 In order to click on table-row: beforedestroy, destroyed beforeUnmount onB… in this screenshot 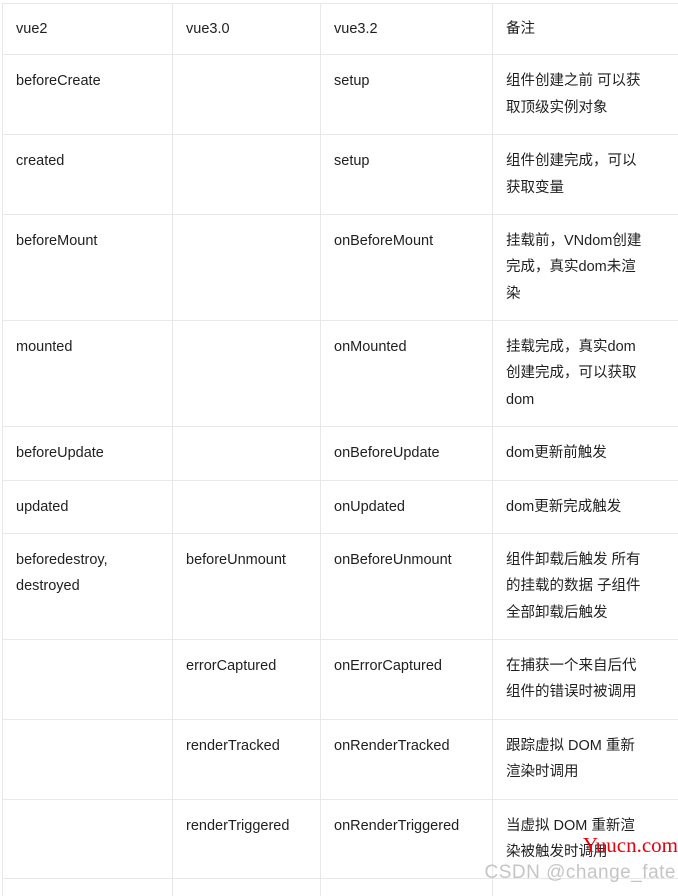, I will do `click(340, 587)`.